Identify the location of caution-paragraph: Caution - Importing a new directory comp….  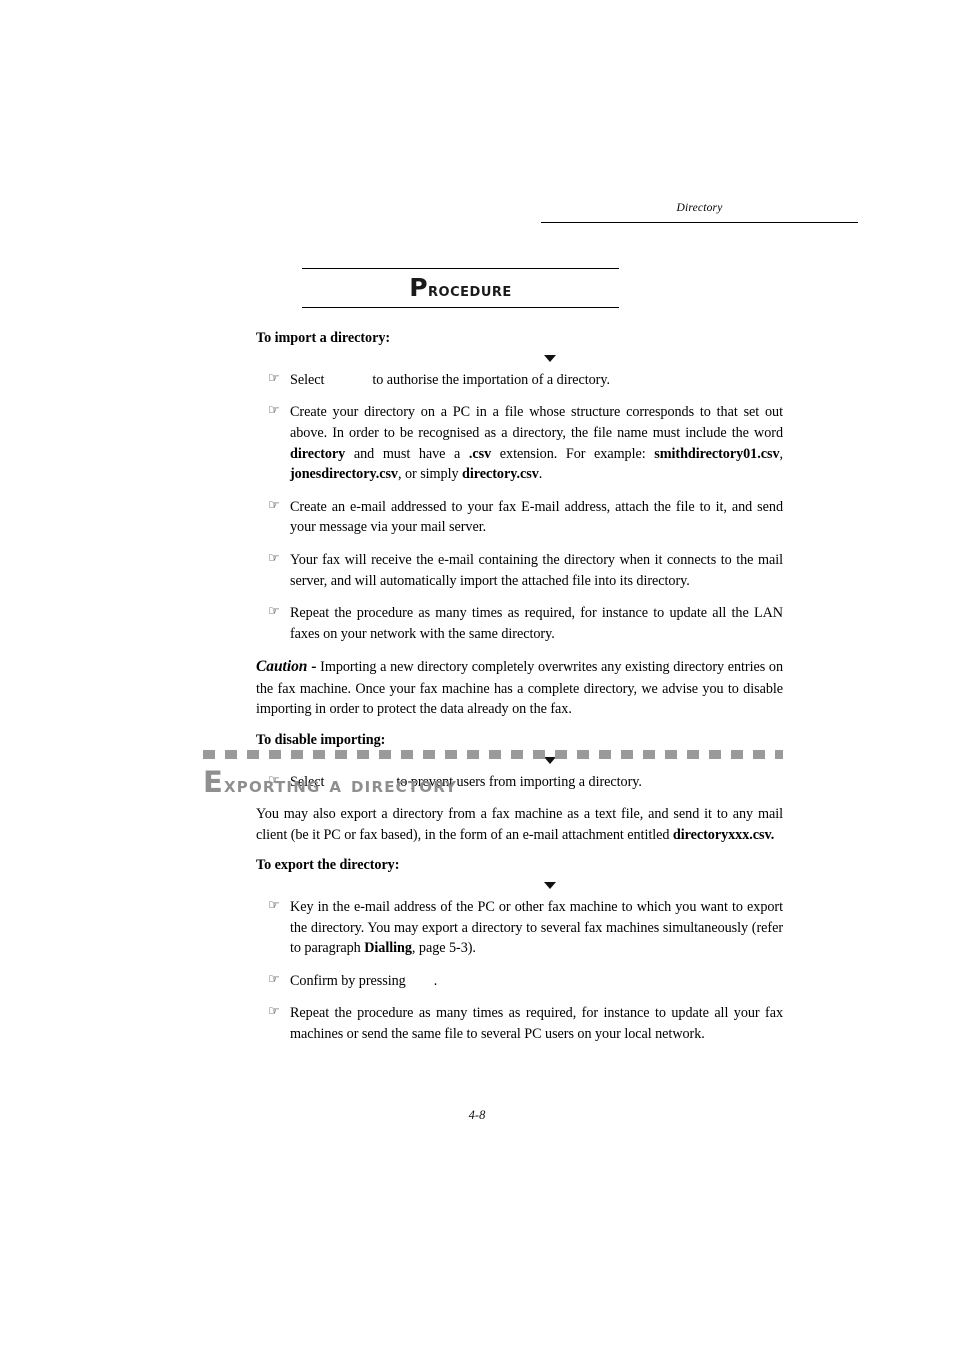
(519, 688).